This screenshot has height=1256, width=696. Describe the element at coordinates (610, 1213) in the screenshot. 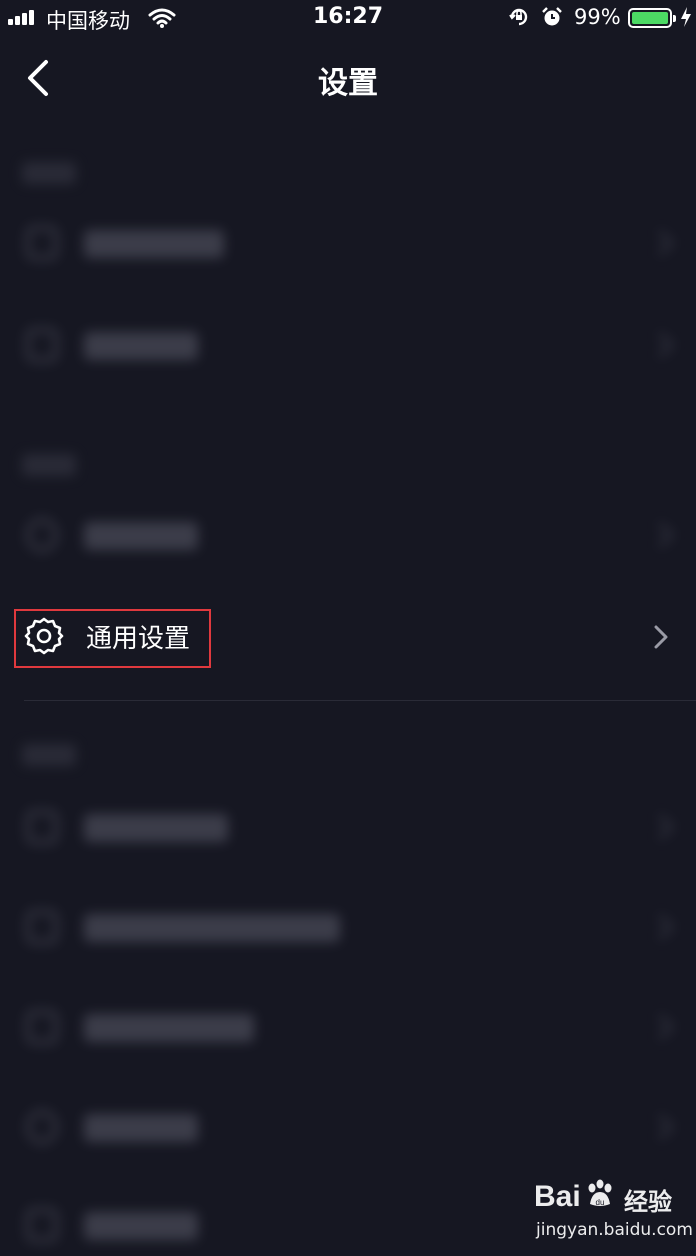

I see `baidu-jingyan-watermark: Bai du 经验 jingyan.baidu.com` at that location.